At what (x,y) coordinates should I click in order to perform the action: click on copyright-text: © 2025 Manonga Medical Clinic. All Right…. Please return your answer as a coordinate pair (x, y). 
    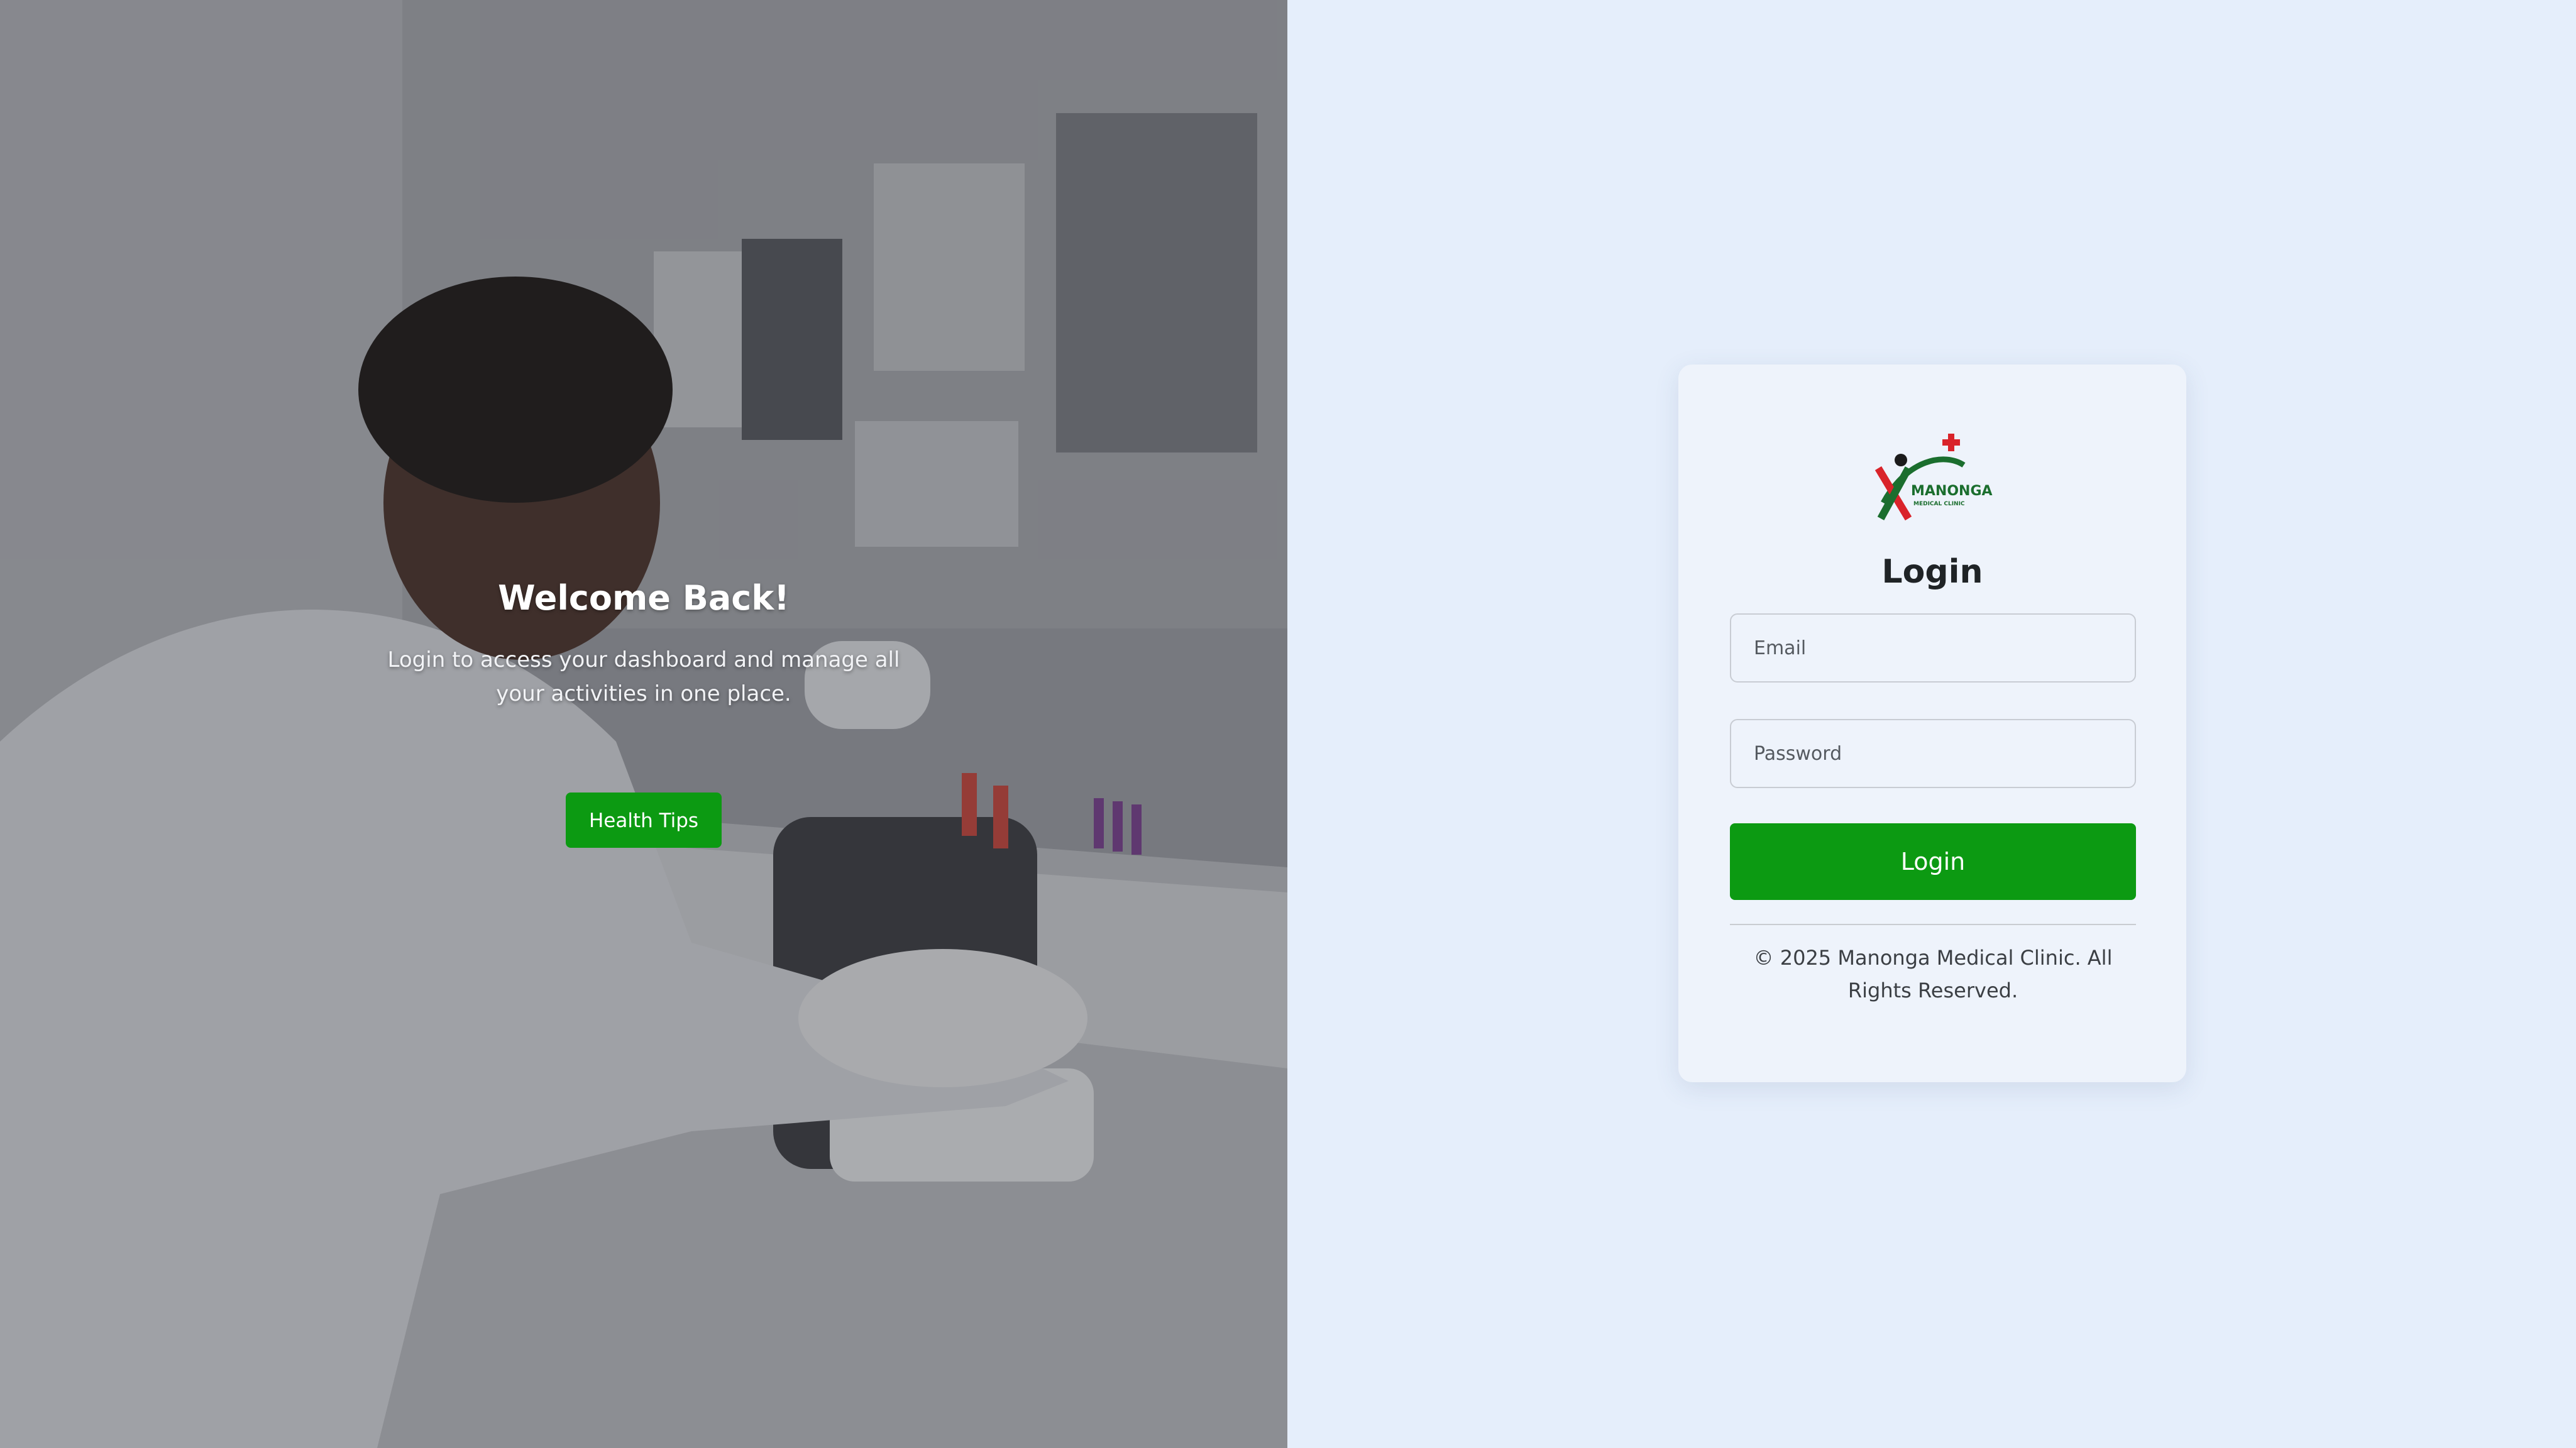
    Looking at the image, I should click on (1933, 974).